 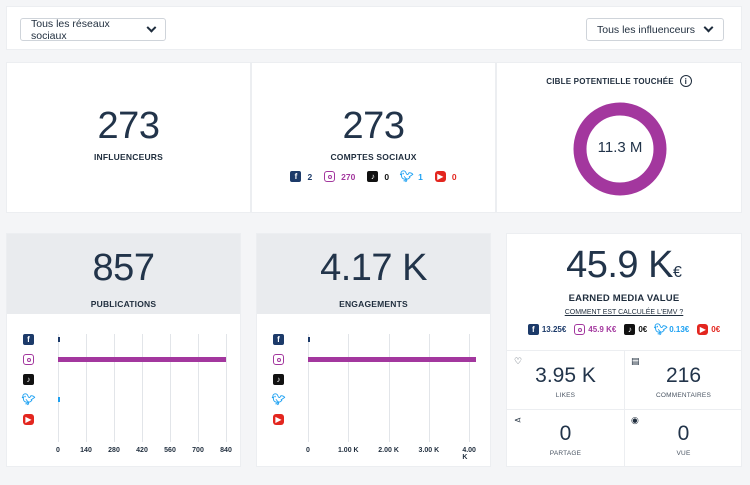 I want to click on emv-value: 45.9 K, so click(x=619, y=265).